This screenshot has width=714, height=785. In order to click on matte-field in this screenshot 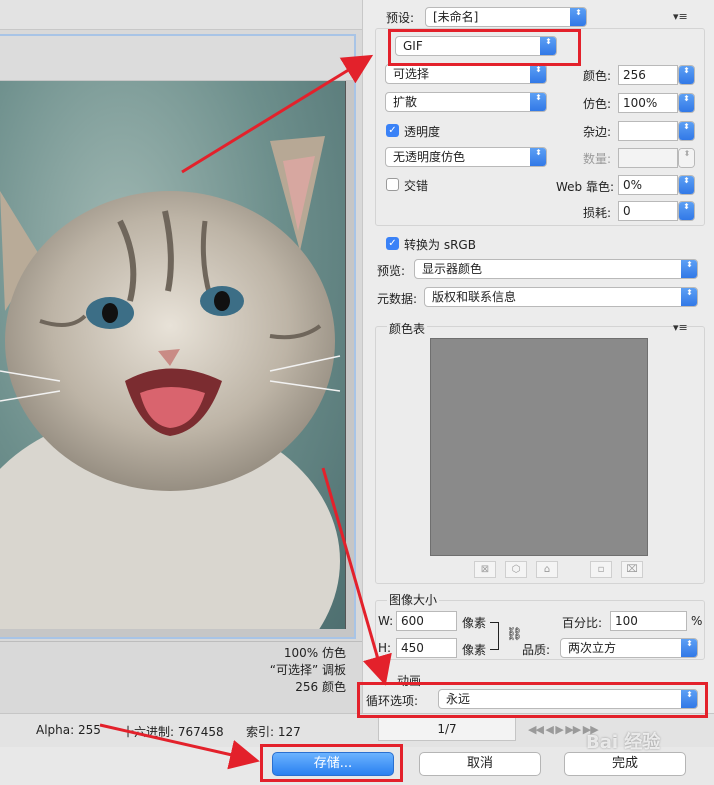, I will do `click(648, 131)`.